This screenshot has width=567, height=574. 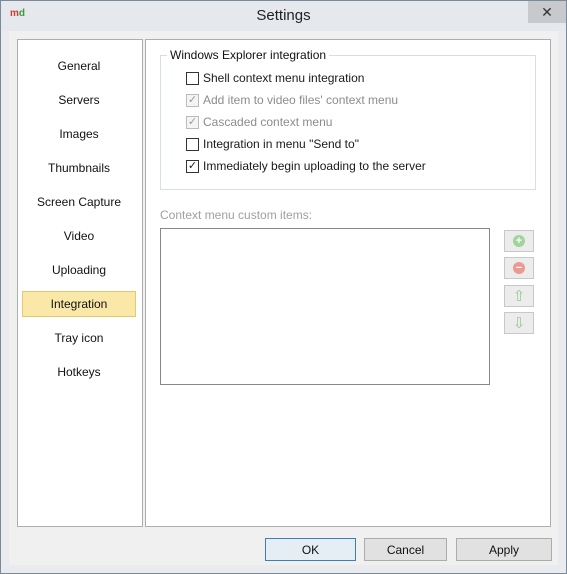 What do you see at coordinates (236, 215) in the screenshot?
I see `custom-items-label: Context menu custom items:` at bounding box center [236, 215].